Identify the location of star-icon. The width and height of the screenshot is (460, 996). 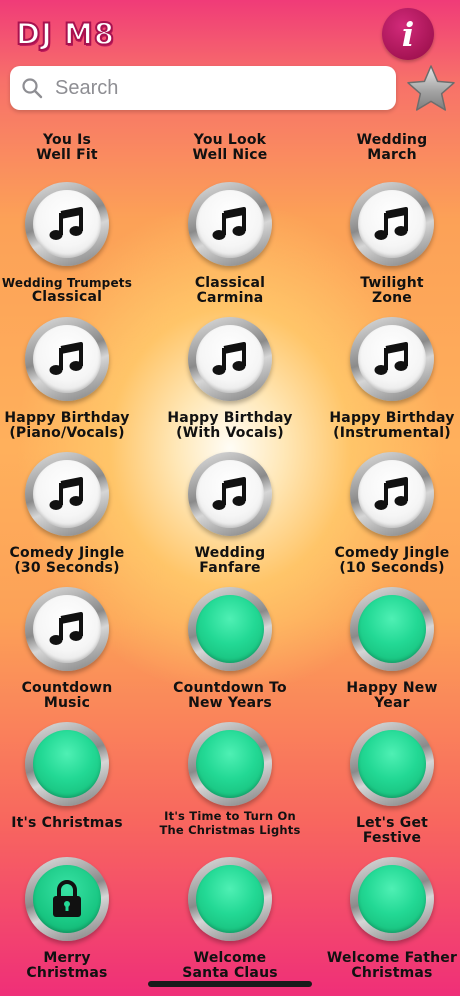
(431, 89).